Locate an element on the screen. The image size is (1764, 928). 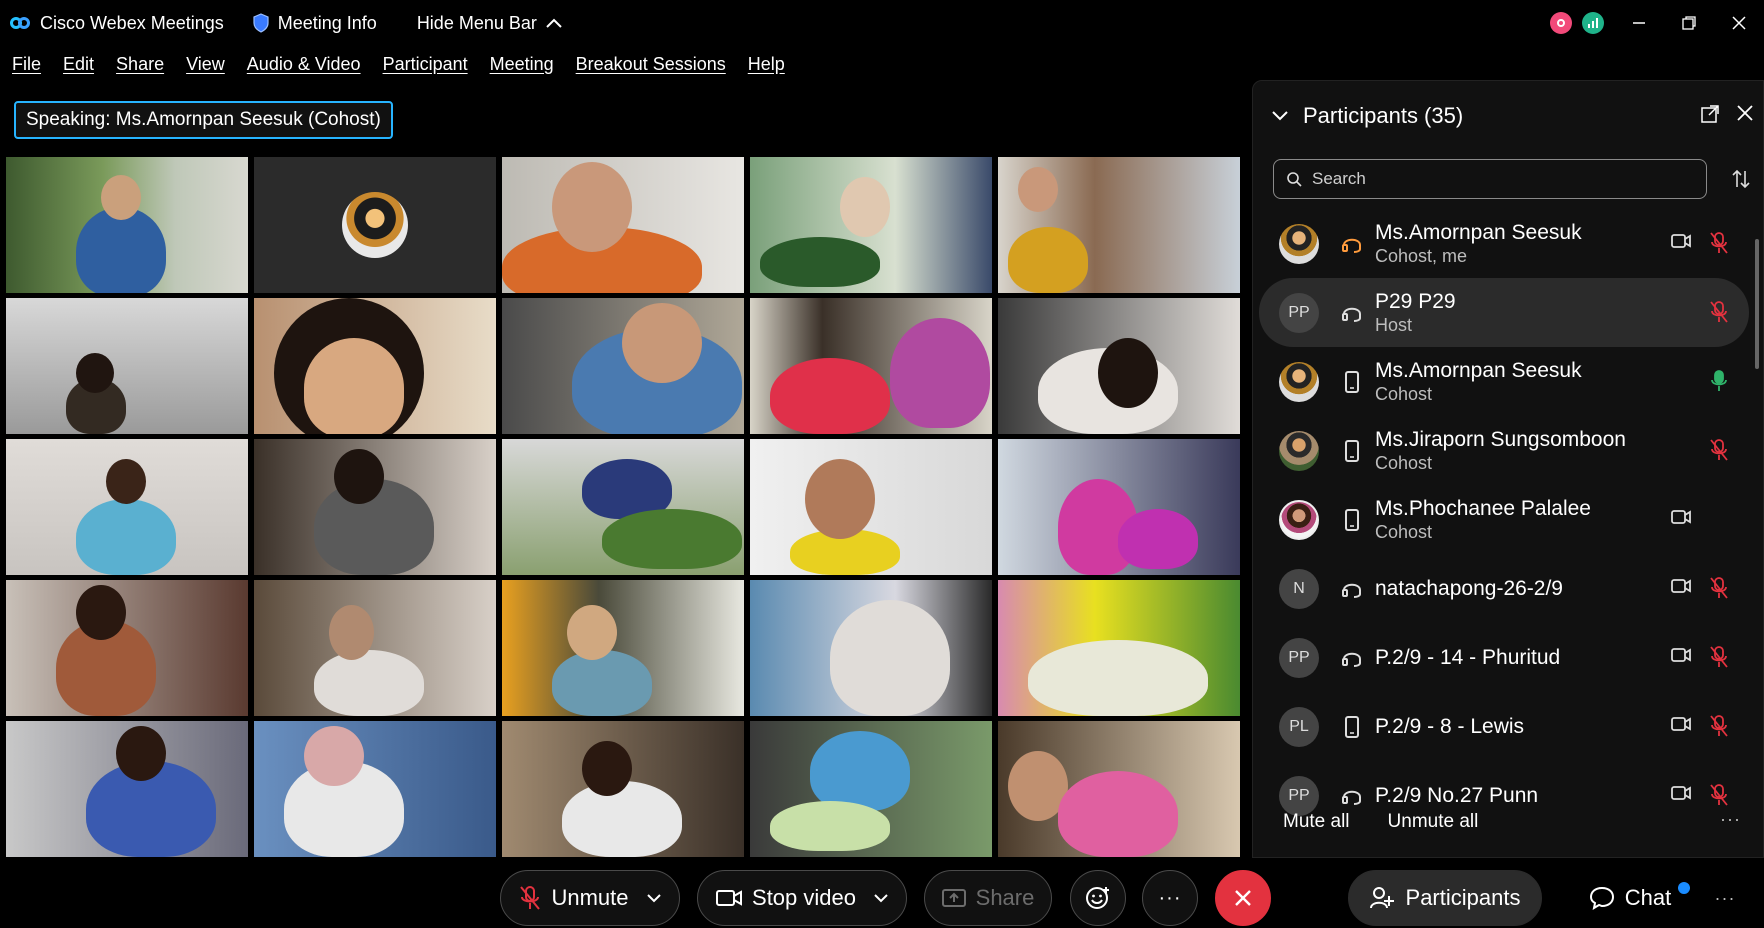
participant-row: Ms.Amornpan Seesuk Cohost is located at coordinates (1504, 381).